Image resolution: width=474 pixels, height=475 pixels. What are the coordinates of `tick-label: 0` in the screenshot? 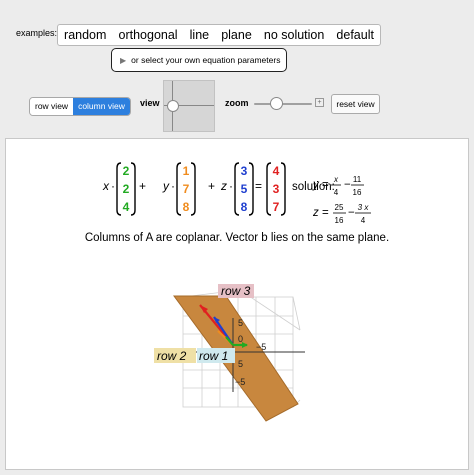 It's located at (240, 339).